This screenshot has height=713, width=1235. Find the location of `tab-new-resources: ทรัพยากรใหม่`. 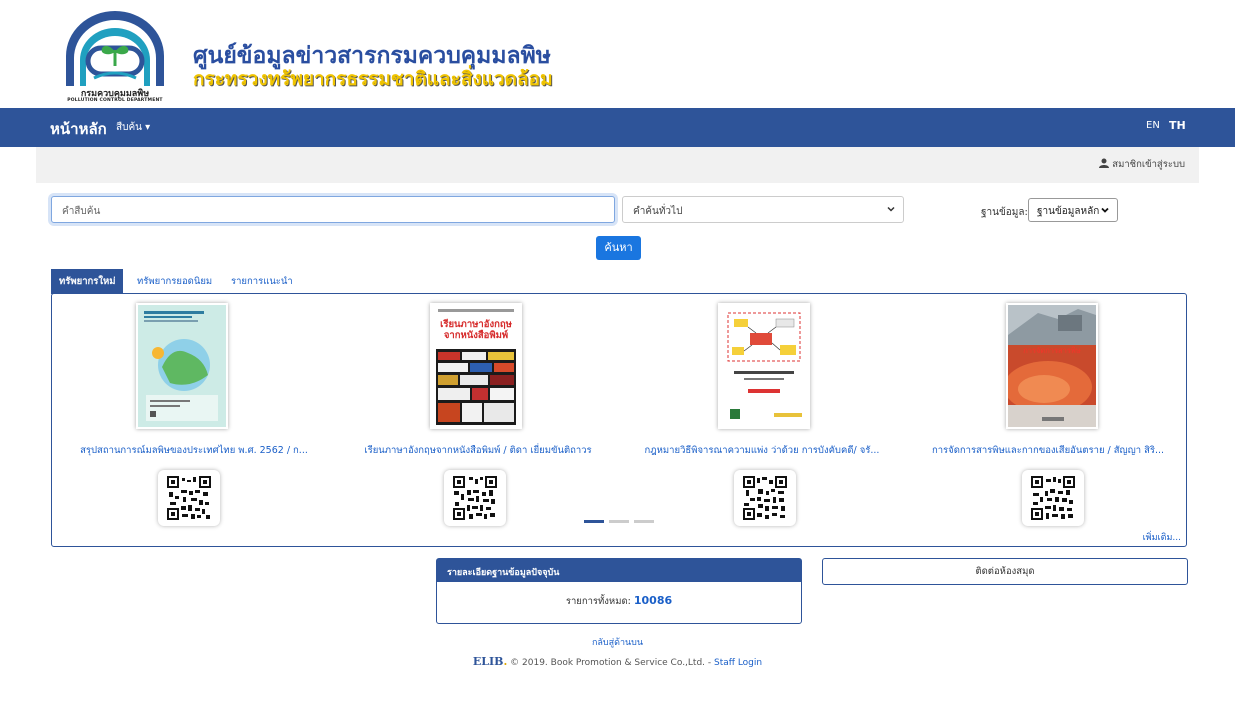

tab-new-resources: ทรัพยากรใหม่ is located at coordinates (87, 281).